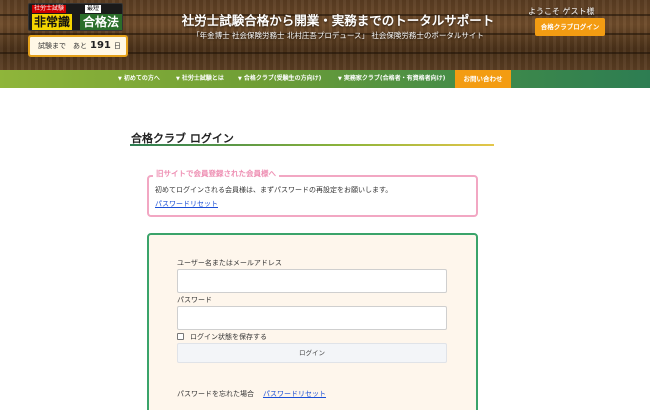 This screenshot has width=650, height=410. Describe the element at coordinates (274, 190) in the screenshot. I see `old-site-notice-text: 初めてログインされる会員様は、まずパスワードの再設定をお願いします。` at that location.